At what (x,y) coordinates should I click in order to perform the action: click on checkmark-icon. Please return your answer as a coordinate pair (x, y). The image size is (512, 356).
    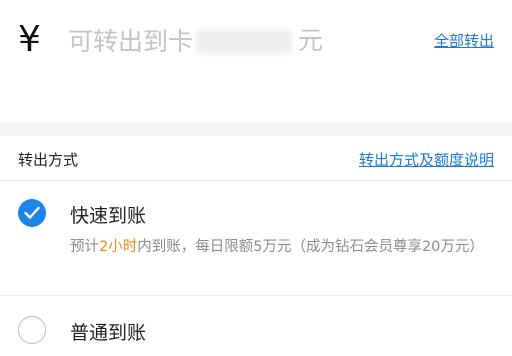
    Looking at the image, I should click on (32, 212).